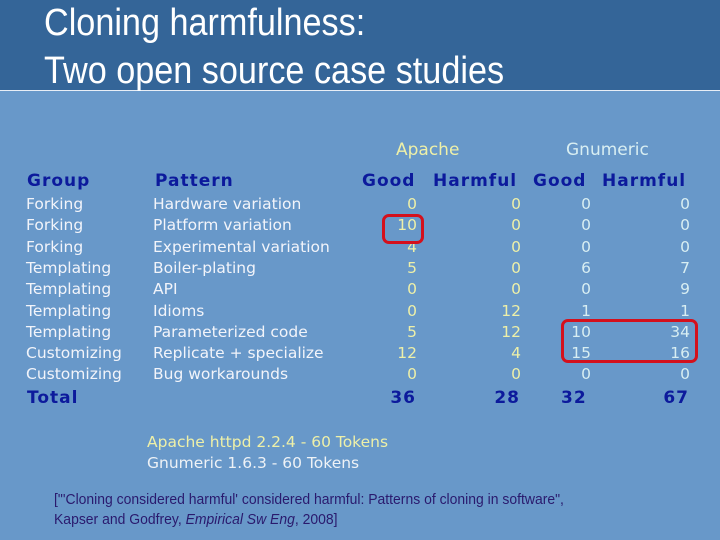 The image size is (720, 540). What do you see at coordinates (407, 353) in the screenshot?
I see `apache-good-cell: 12` at bounding box center [407, 353].